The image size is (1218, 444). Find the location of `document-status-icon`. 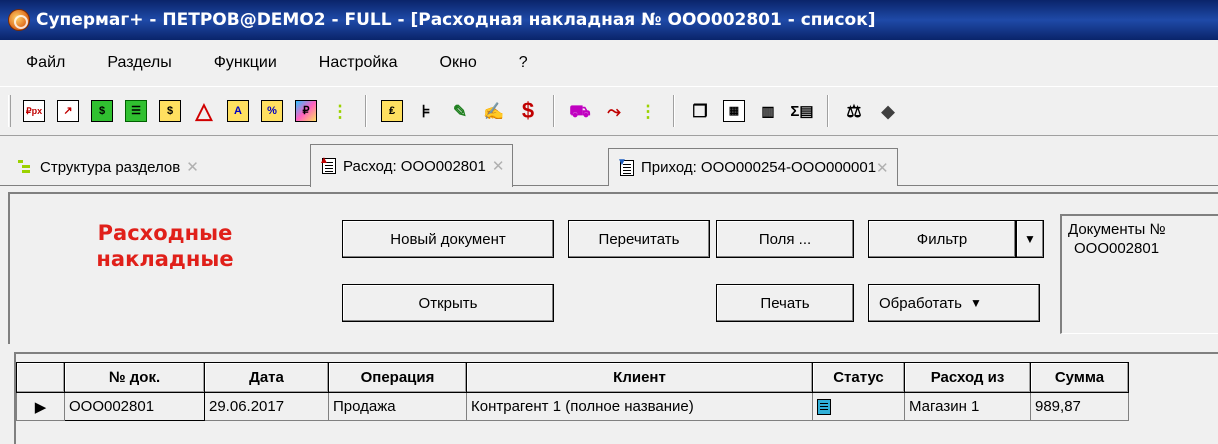

document-status-icon is located at coordinates (824, 407).